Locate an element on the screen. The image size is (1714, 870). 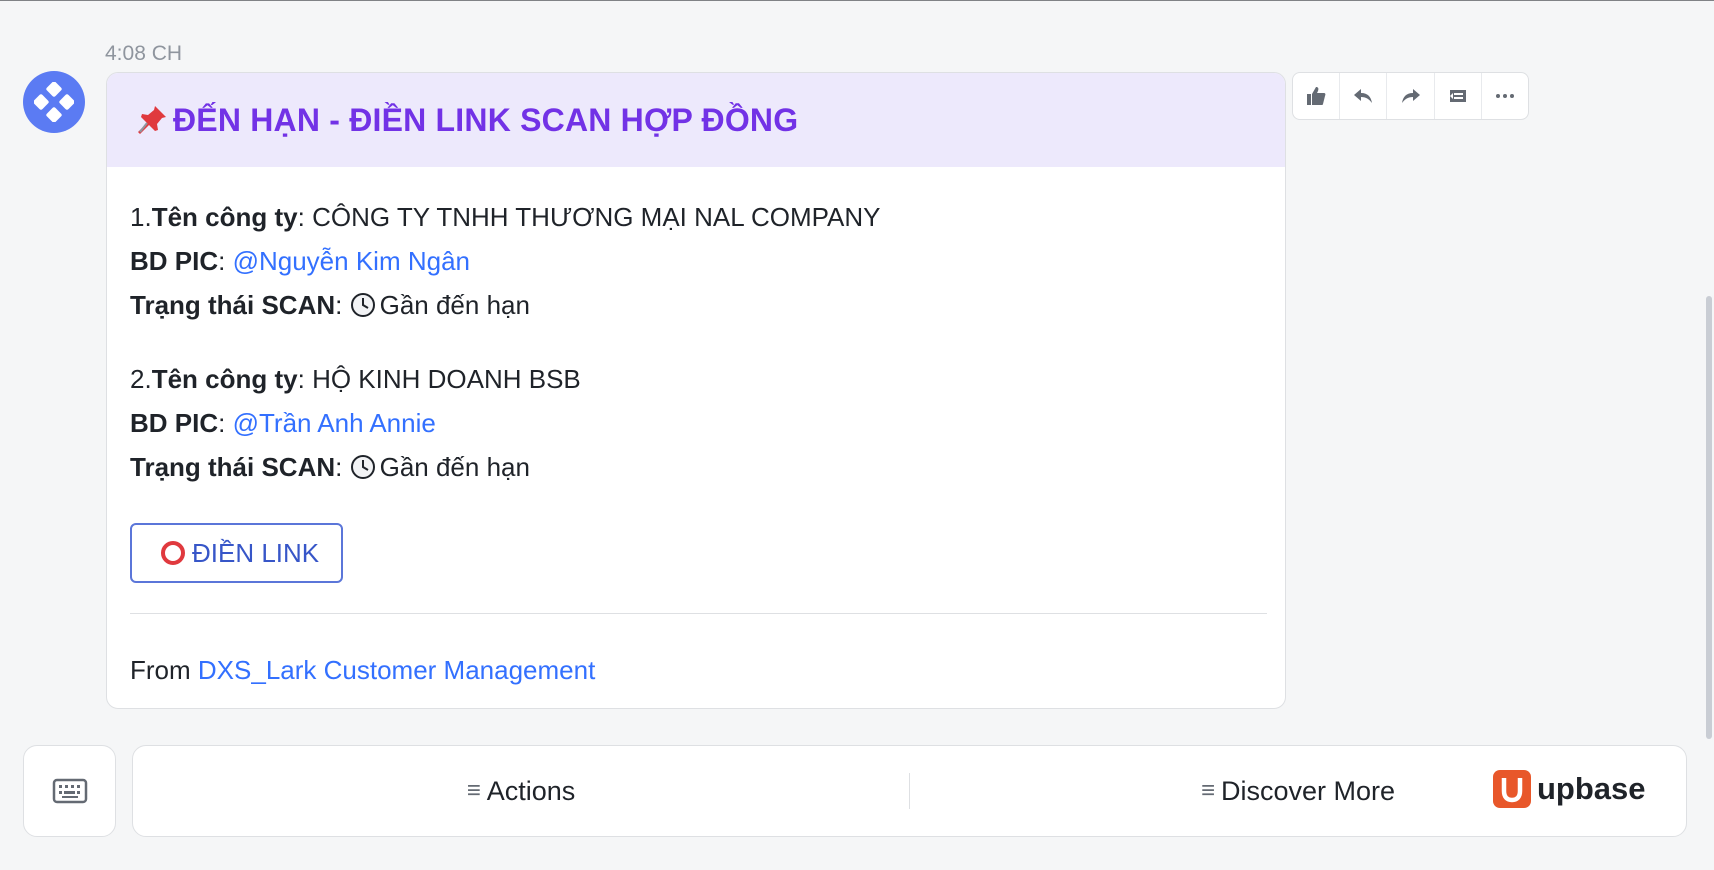
keyboard-toggle-button is located at coordinates (69, 791).